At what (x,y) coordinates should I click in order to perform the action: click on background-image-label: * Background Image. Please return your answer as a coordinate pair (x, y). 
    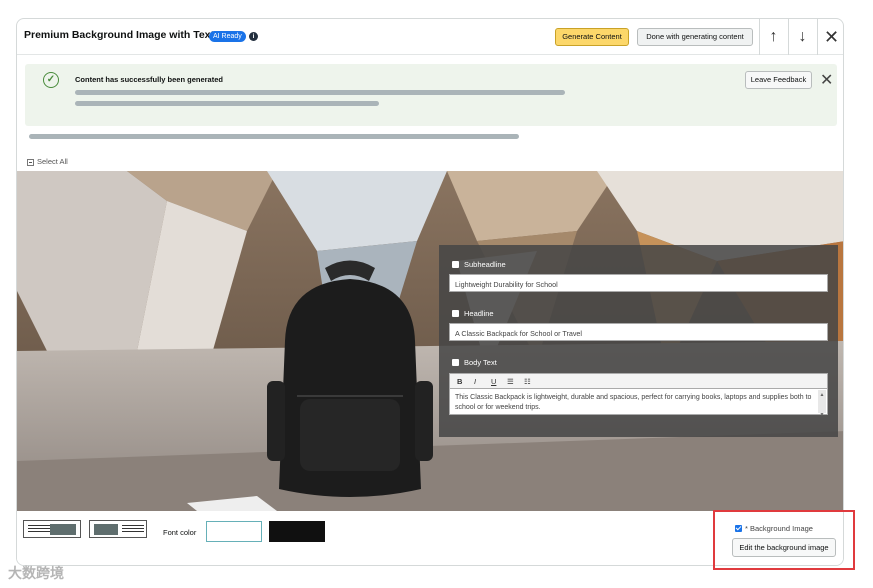
    Looking at the image, I should click on (779, 528).